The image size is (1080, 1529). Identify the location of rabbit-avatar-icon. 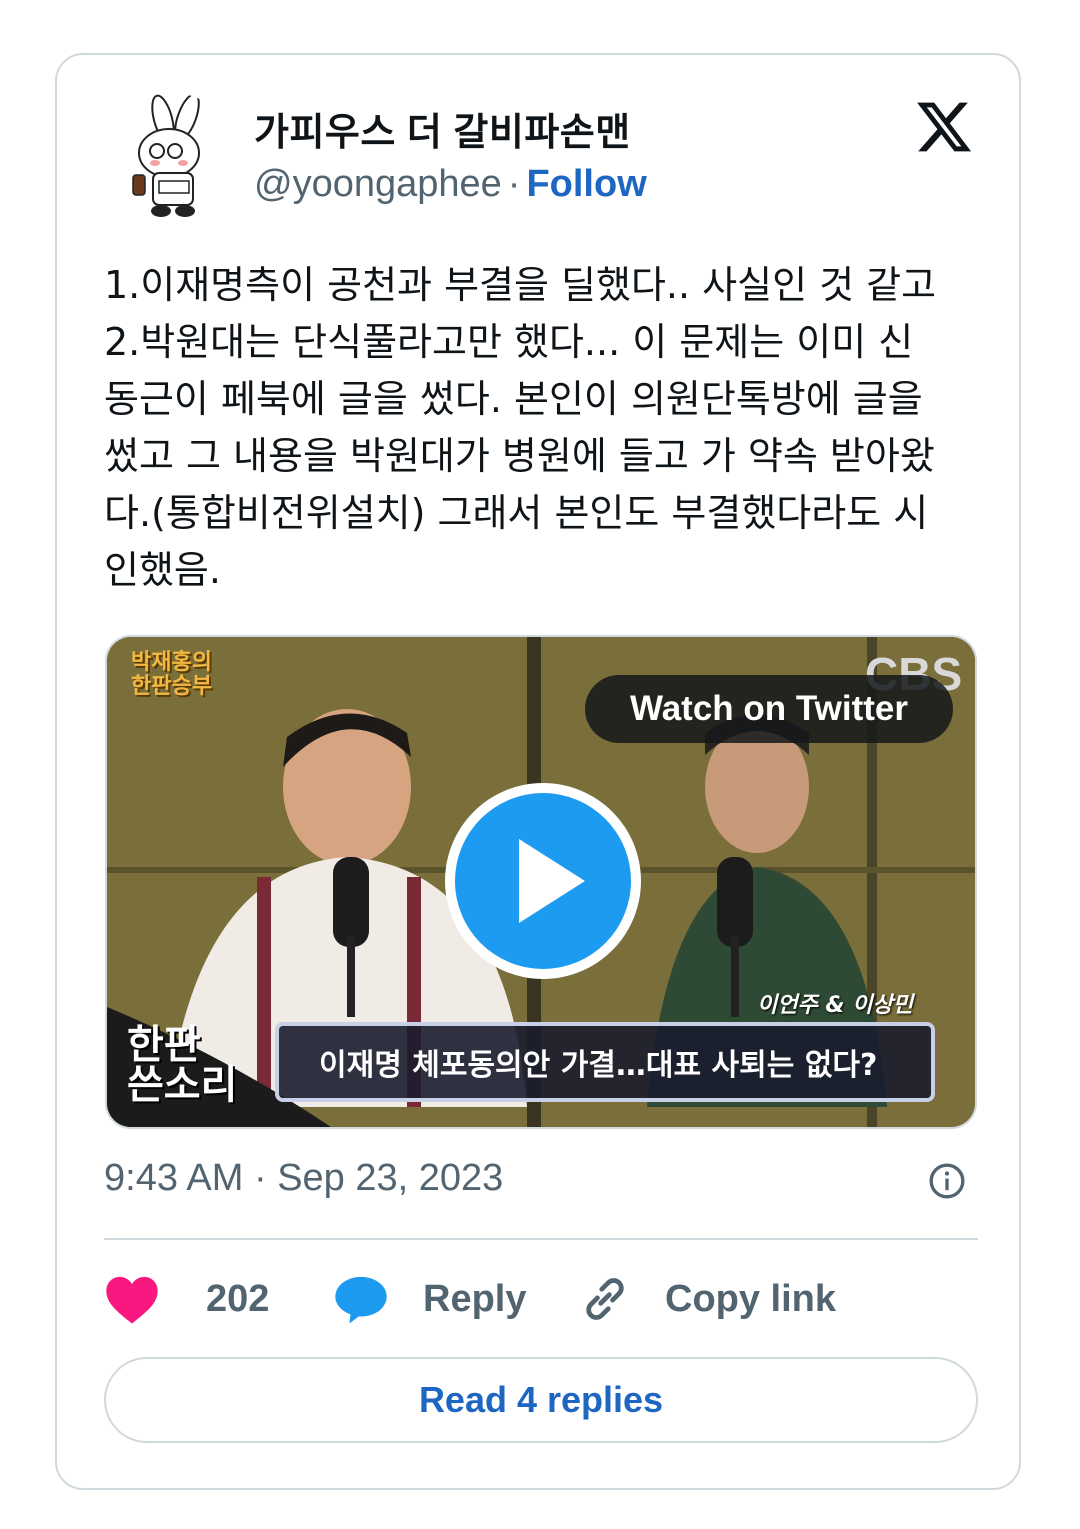
(172, 160).